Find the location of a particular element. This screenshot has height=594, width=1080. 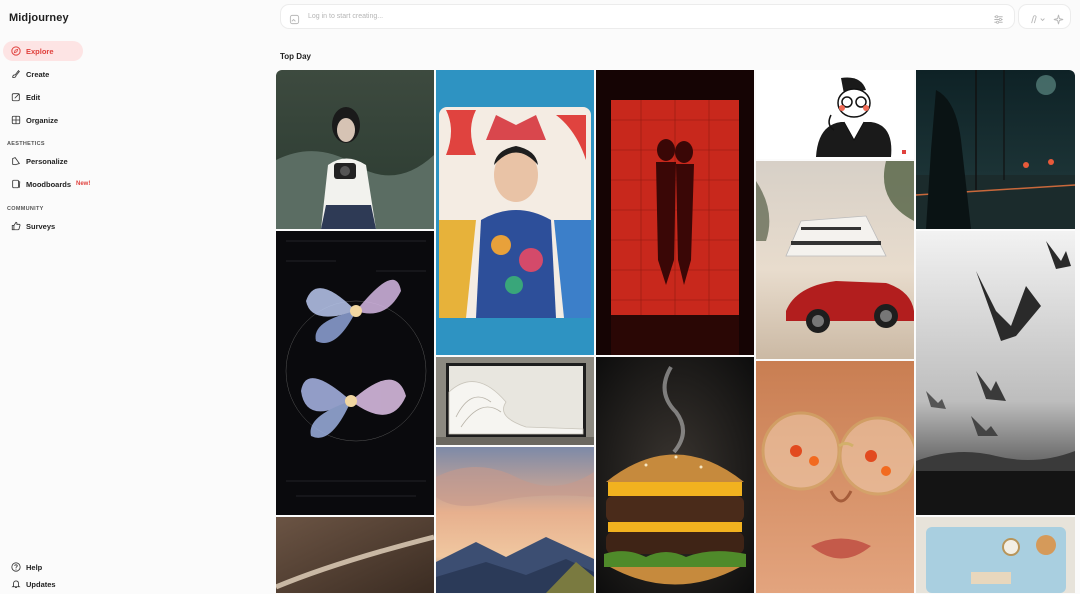

sidebar-item-surveys: Surveys is located at coordinates (43, 226).